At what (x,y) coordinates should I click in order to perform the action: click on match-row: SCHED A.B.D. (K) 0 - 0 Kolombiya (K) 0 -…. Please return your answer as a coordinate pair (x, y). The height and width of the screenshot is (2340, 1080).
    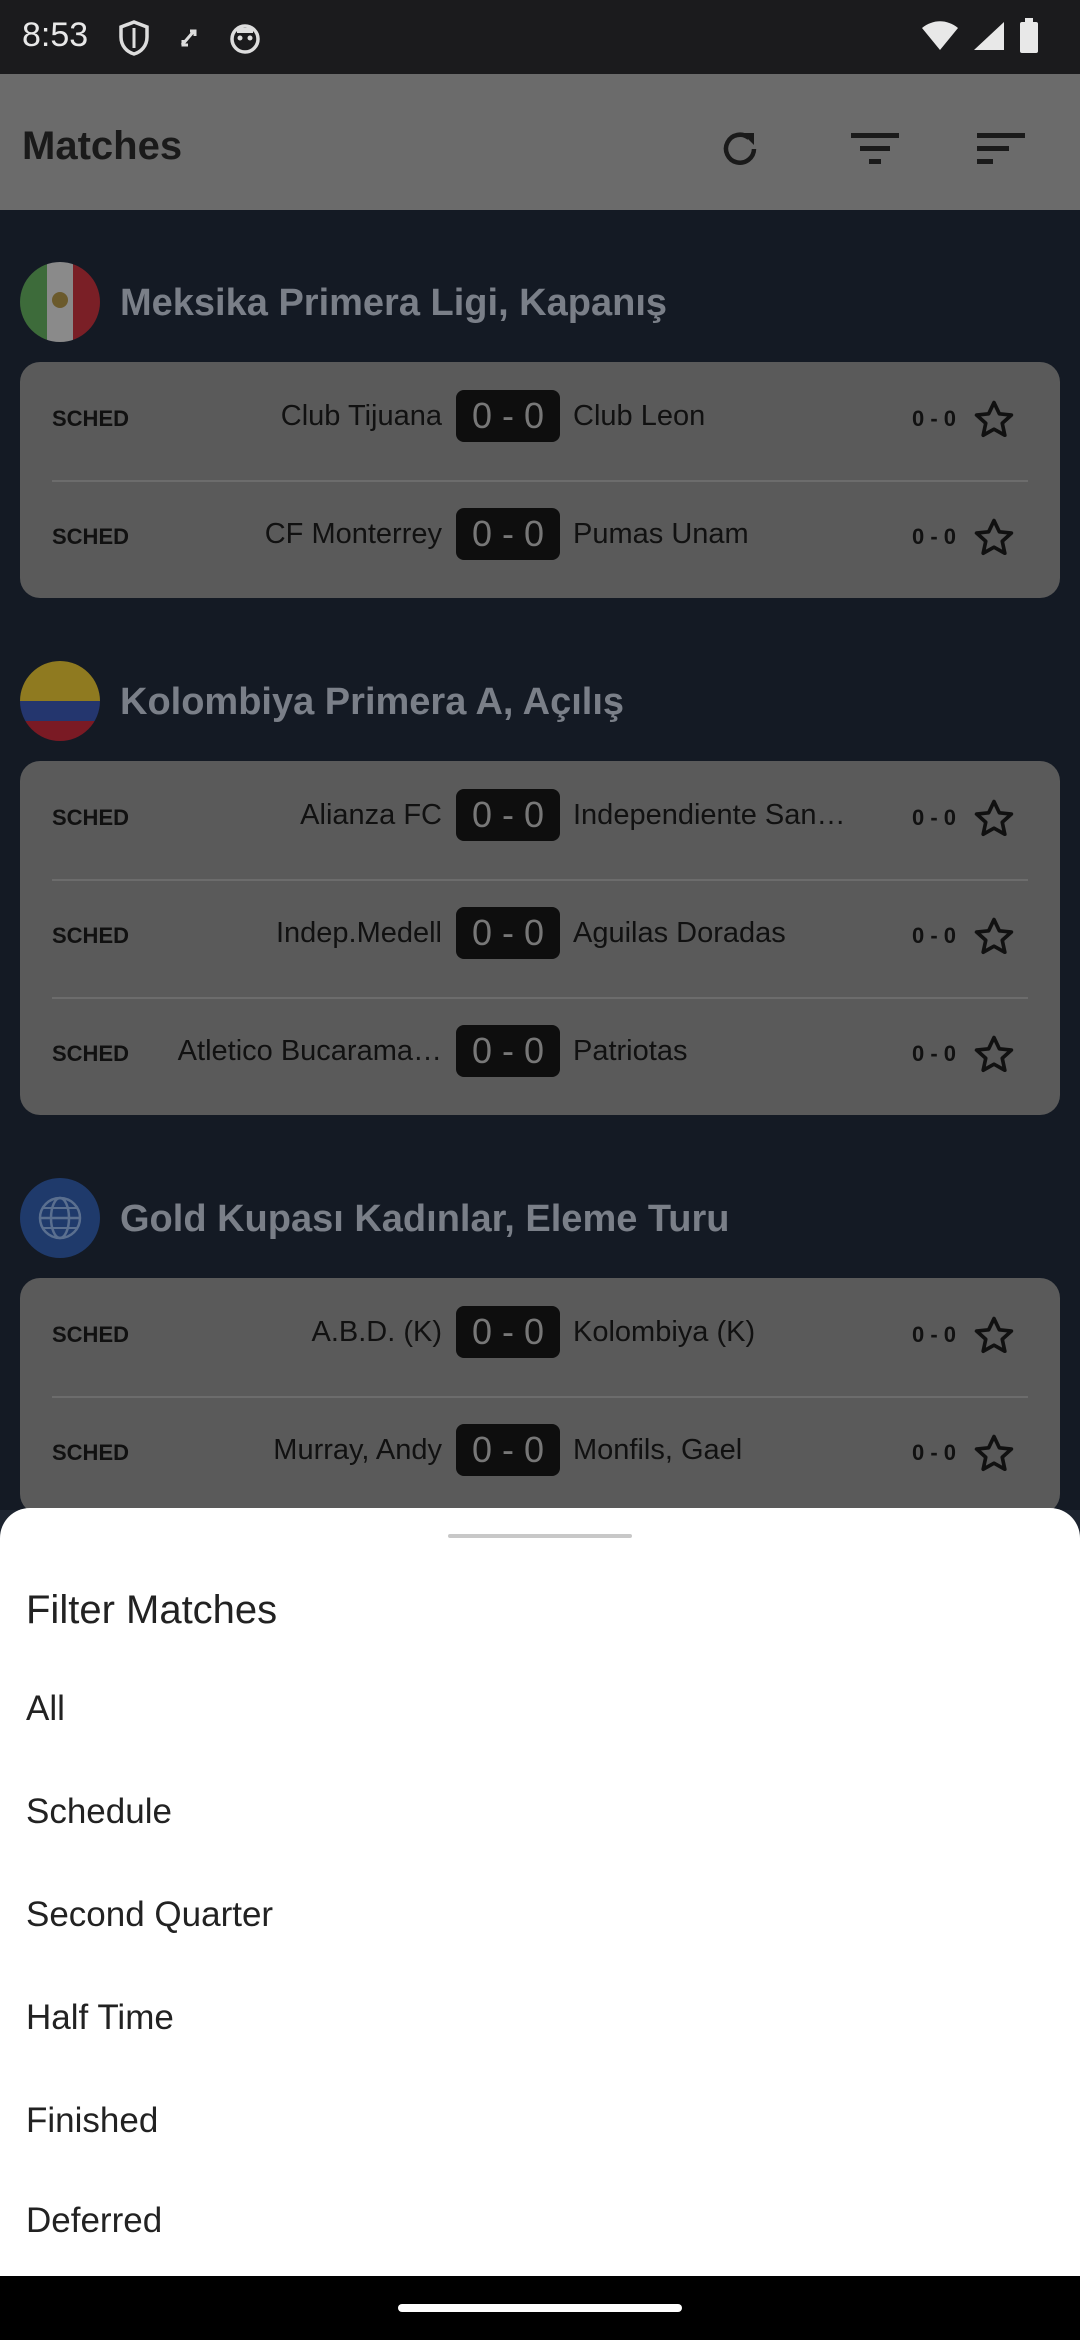
    Looking at the image, I should click on (540, 1337).